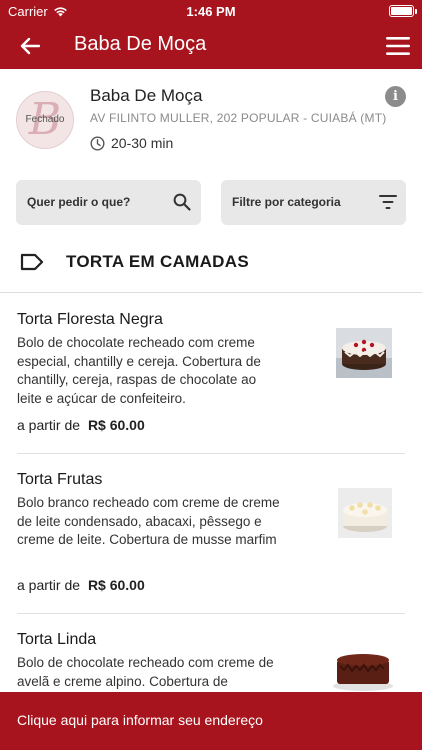 The width and height of the screenshot is (422, 750). Describe the element at coordinates (57, 639) in the screenshot. I see `product-name: Torta Linda` at that location.